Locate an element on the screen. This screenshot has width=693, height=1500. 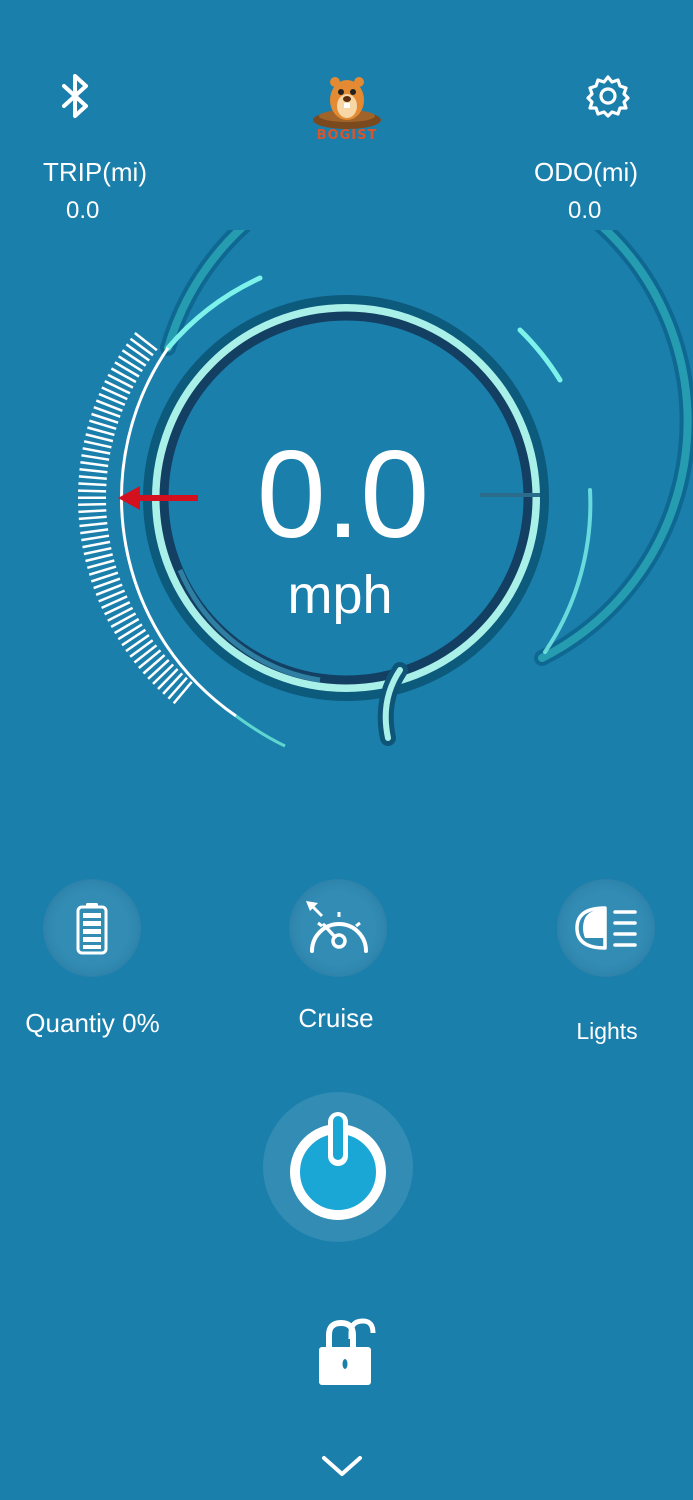
cruise-label: Cruise is located at coordinates (336, 1018).